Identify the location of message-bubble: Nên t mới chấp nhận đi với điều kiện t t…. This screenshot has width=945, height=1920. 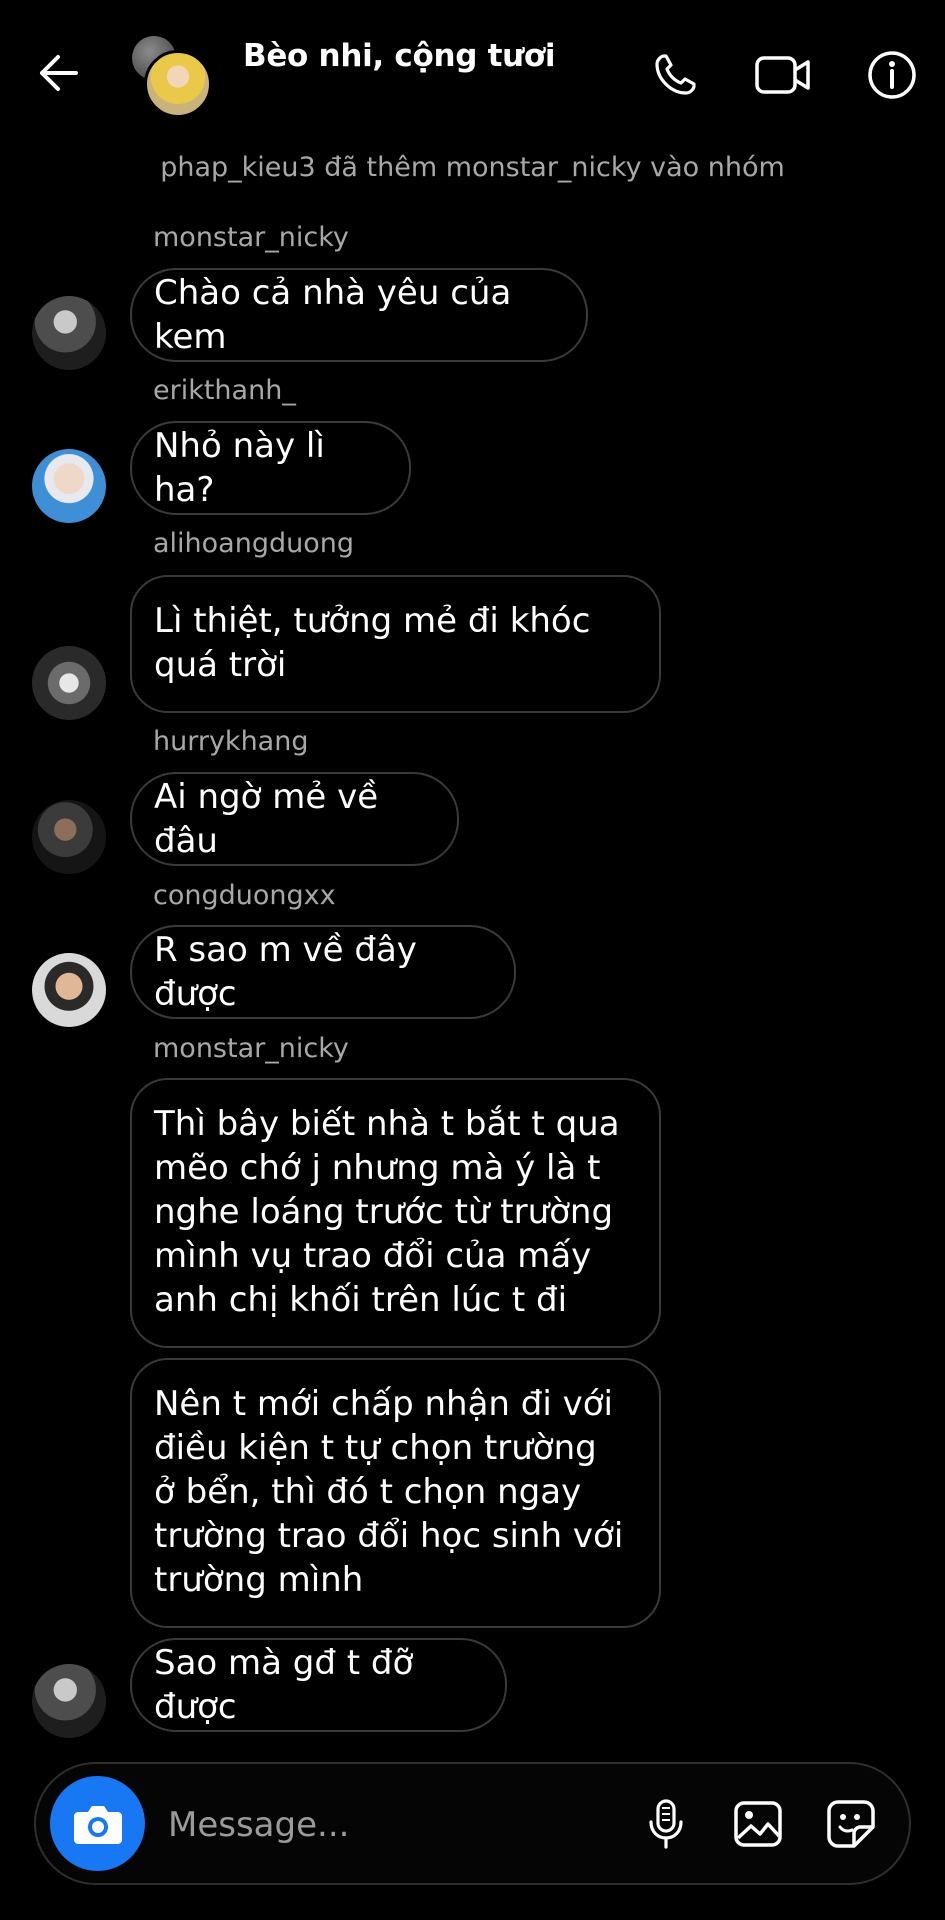
(395, 1493).